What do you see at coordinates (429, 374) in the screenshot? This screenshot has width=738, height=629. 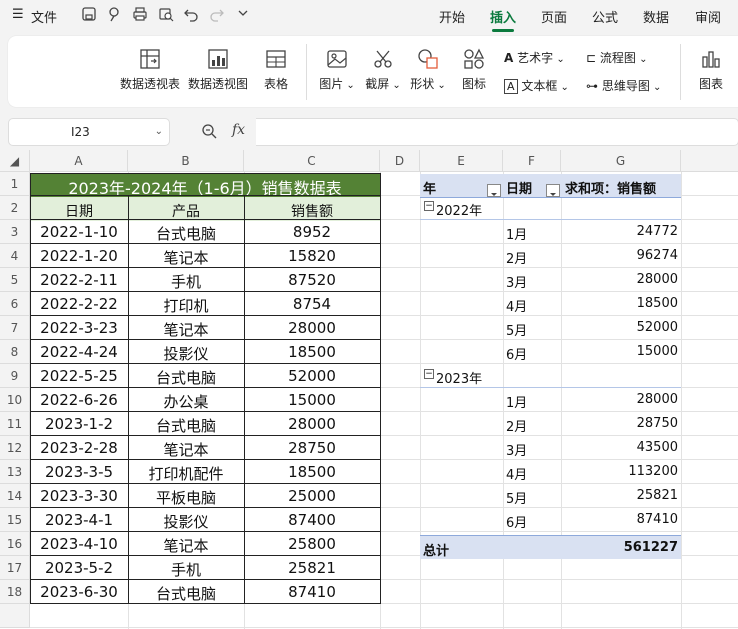 I see `collapse-icon: −` at bounding box center [429, 374].